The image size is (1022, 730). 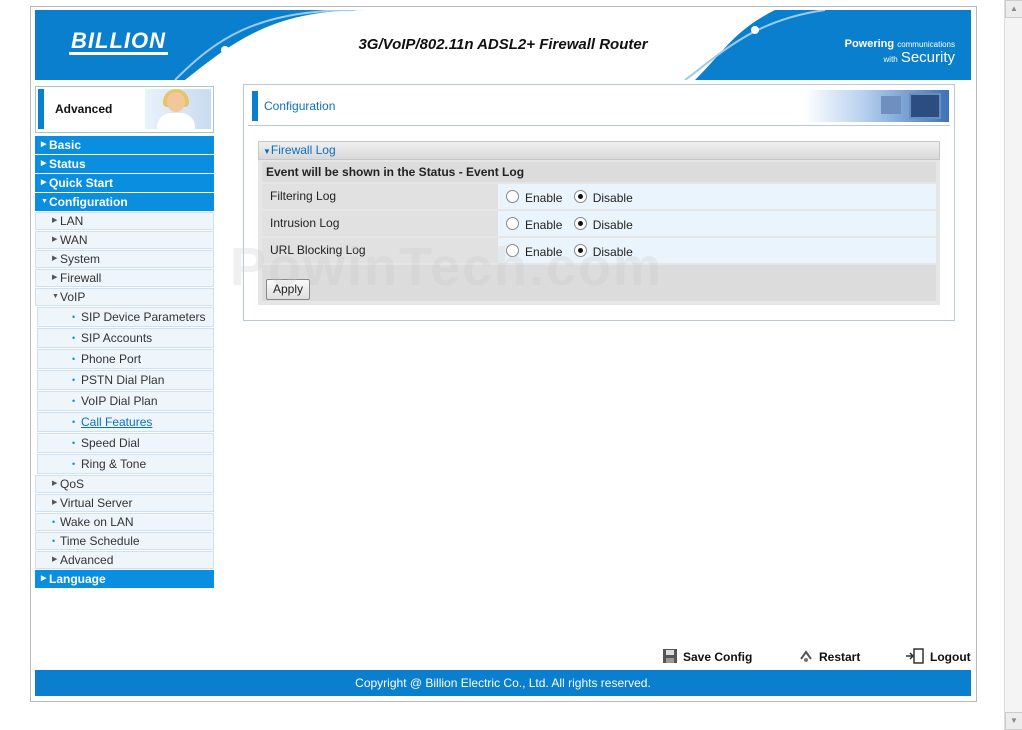 I want to click on apply-row: Apply, so click(x=599, y=283).